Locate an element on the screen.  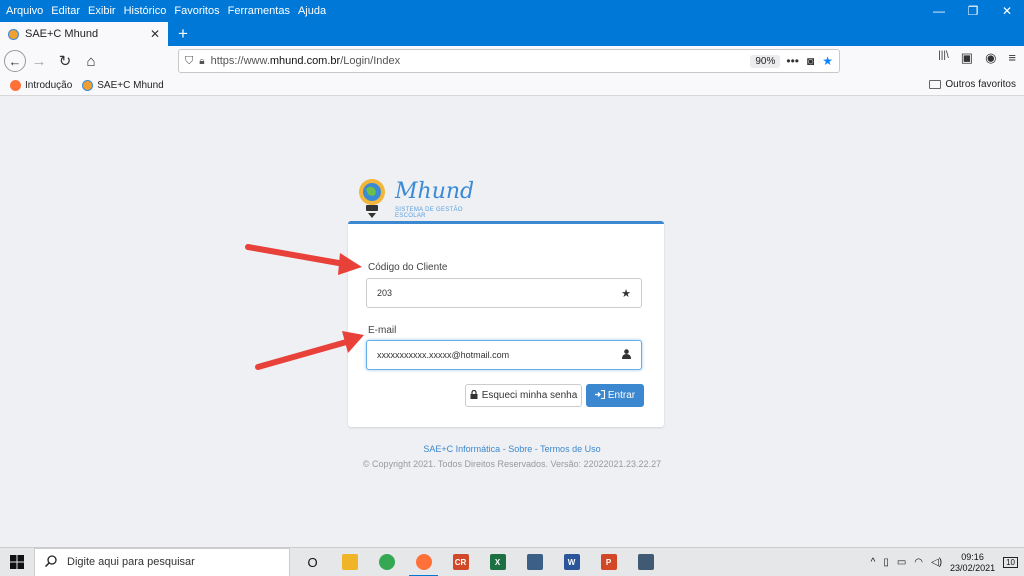
taskbar-app-calculator is located at coordinates (534, 562).